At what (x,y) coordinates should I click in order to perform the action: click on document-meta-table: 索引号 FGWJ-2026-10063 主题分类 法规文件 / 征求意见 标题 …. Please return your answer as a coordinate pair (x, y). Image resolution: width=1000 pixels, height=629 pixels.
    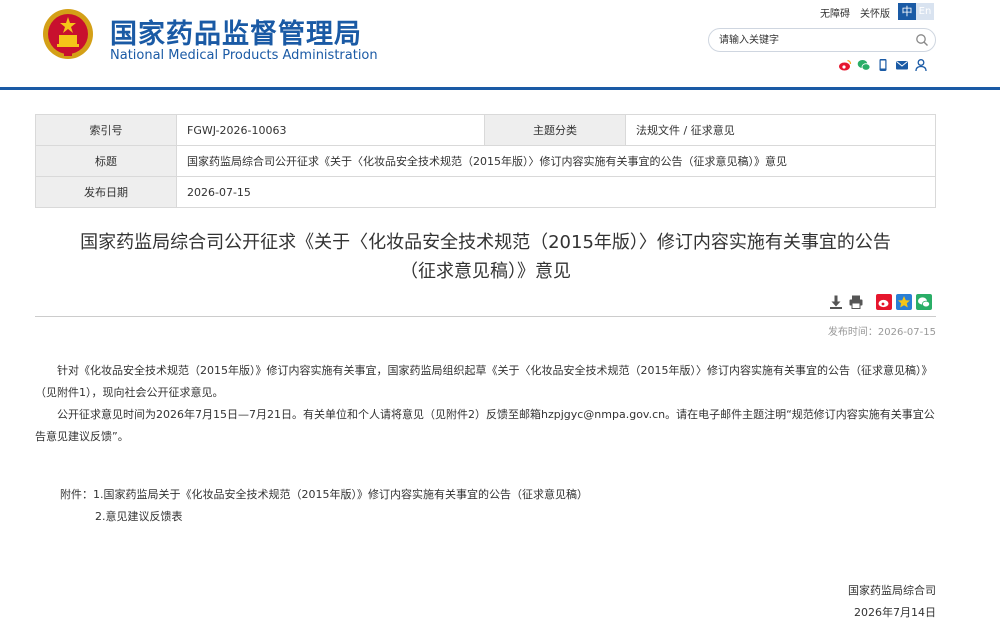
    Looking at the image, I should click on (485, 161).